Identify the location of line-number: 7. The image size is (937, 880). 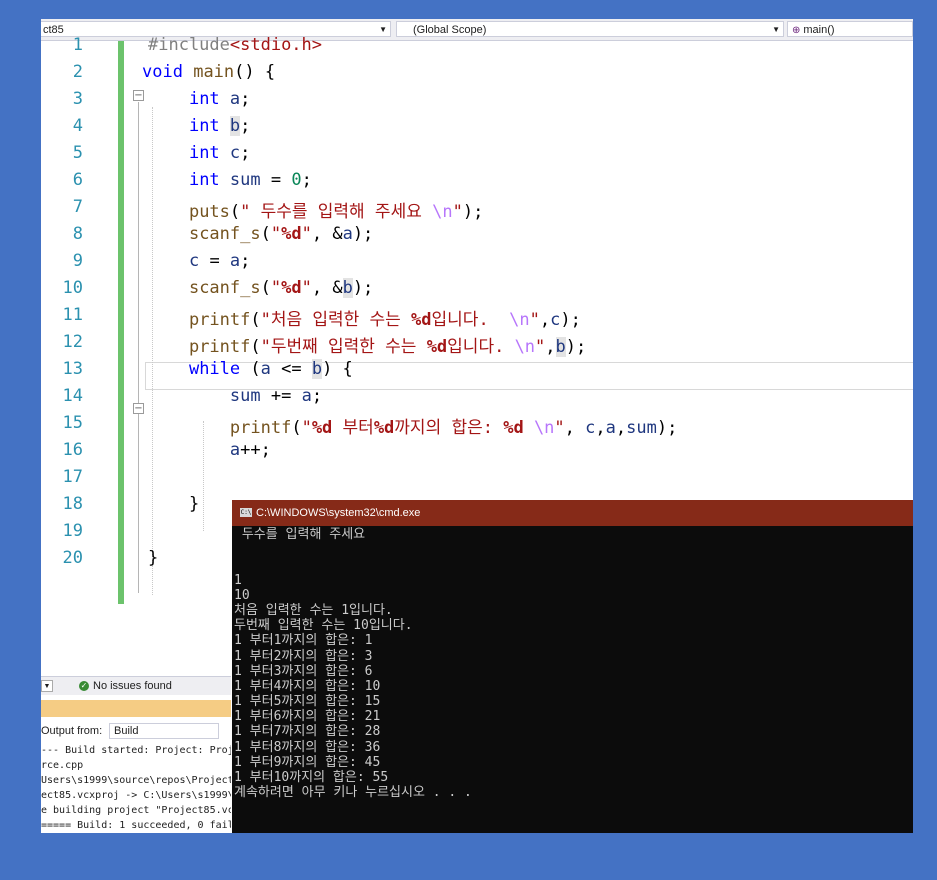
(77, 207).